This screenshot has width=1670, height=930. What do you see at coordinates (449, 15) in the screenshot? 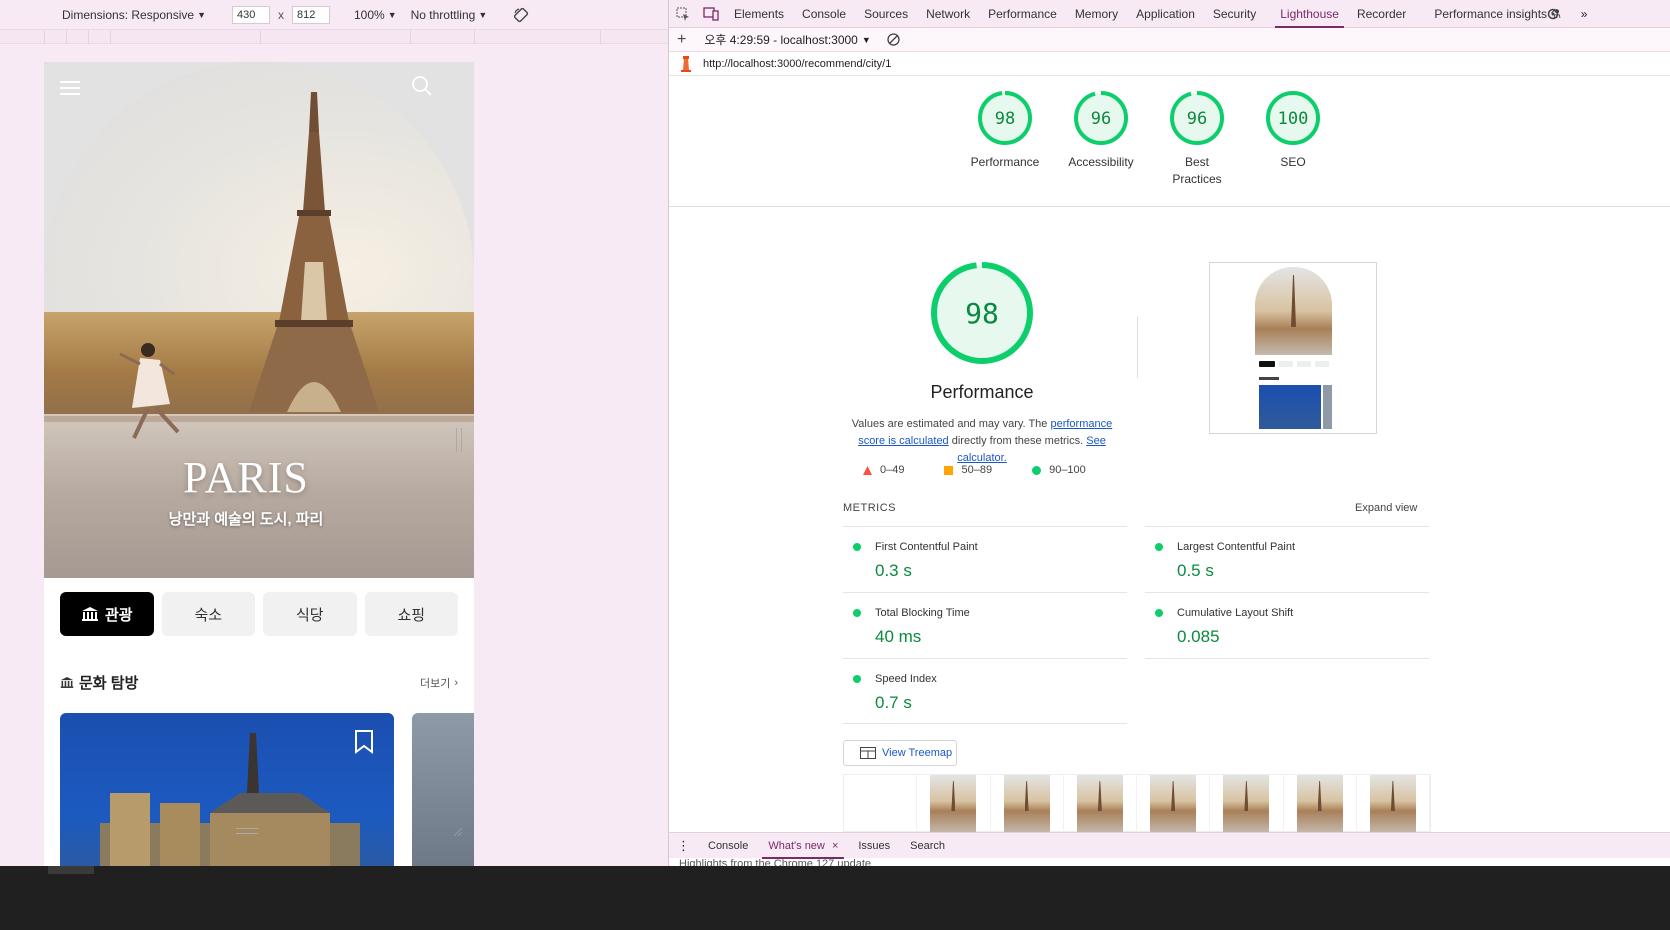
I see `throttling-select: No throttling ▼` at bounding box center [449, 15].